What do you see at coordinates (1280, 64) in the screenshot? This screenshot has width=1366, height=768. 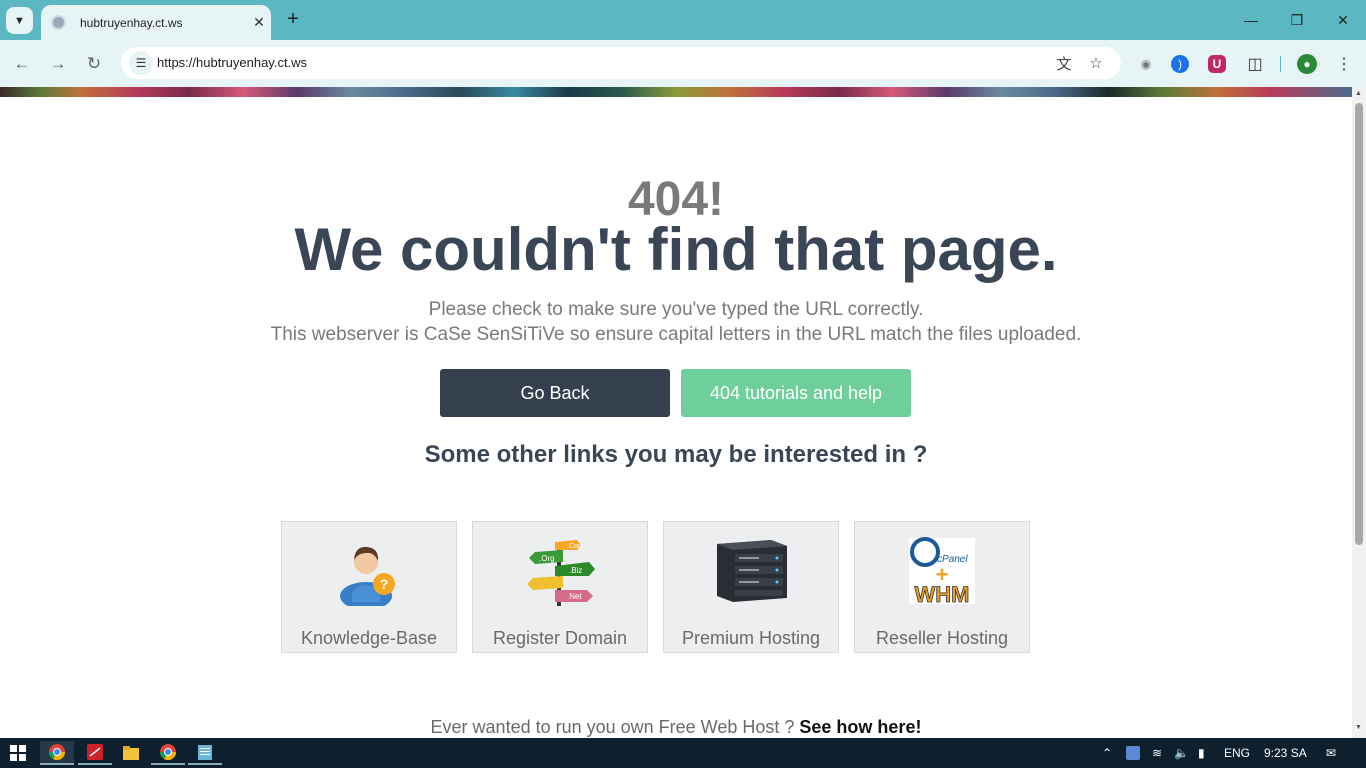 I see `toolbar-divider` at bounding box center [1280, 64].